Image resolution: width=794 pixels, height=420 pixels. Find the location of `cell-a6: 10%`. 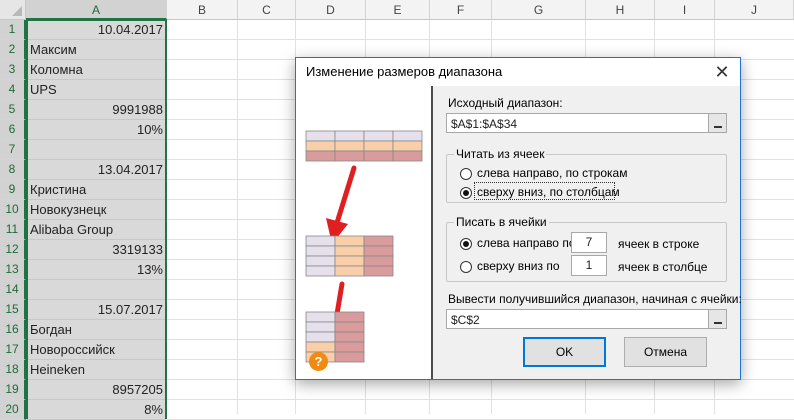

cell-a6: 10% is located at coordinates (96, 130).